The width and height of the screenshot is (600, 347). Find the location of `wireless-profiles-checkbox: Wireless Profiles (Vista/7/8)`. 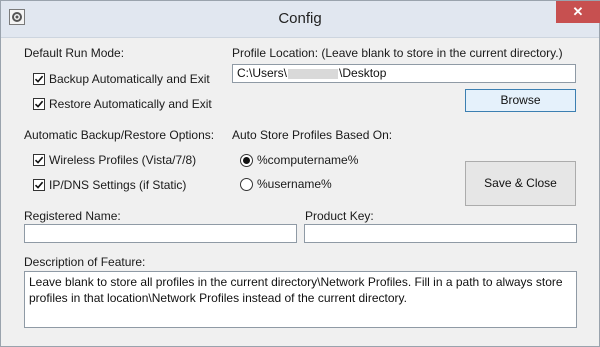

wireless-profiles-checkbox: Wireless Profiles (Vista/7/8) is located at coordinates (114, 160).